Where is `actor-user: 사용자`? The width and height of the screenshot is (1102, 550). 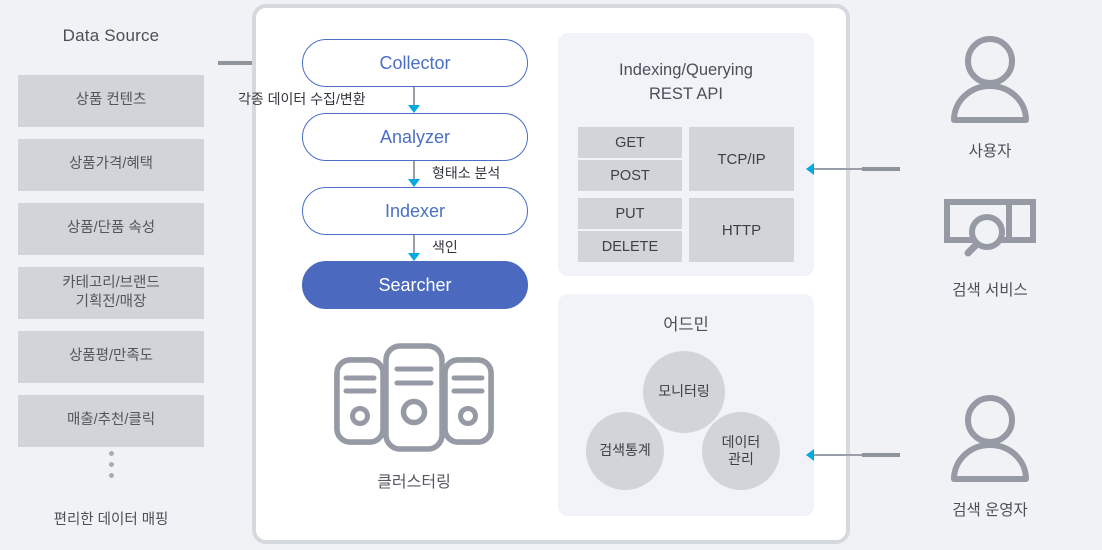
actor-user: 사용자 is located at coordinates (990, 97).